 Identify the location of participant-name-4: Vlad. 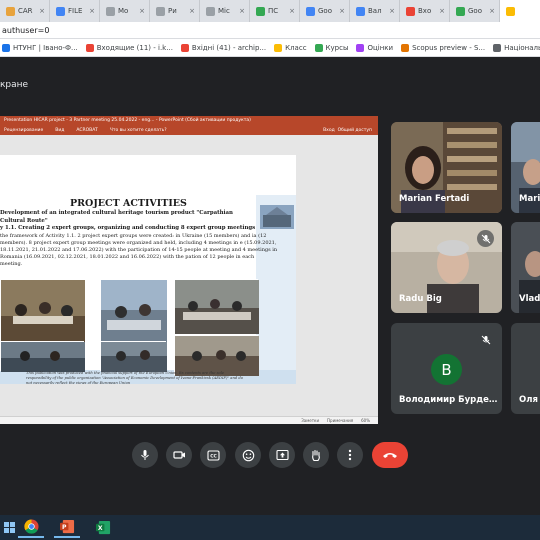
(529, 299).